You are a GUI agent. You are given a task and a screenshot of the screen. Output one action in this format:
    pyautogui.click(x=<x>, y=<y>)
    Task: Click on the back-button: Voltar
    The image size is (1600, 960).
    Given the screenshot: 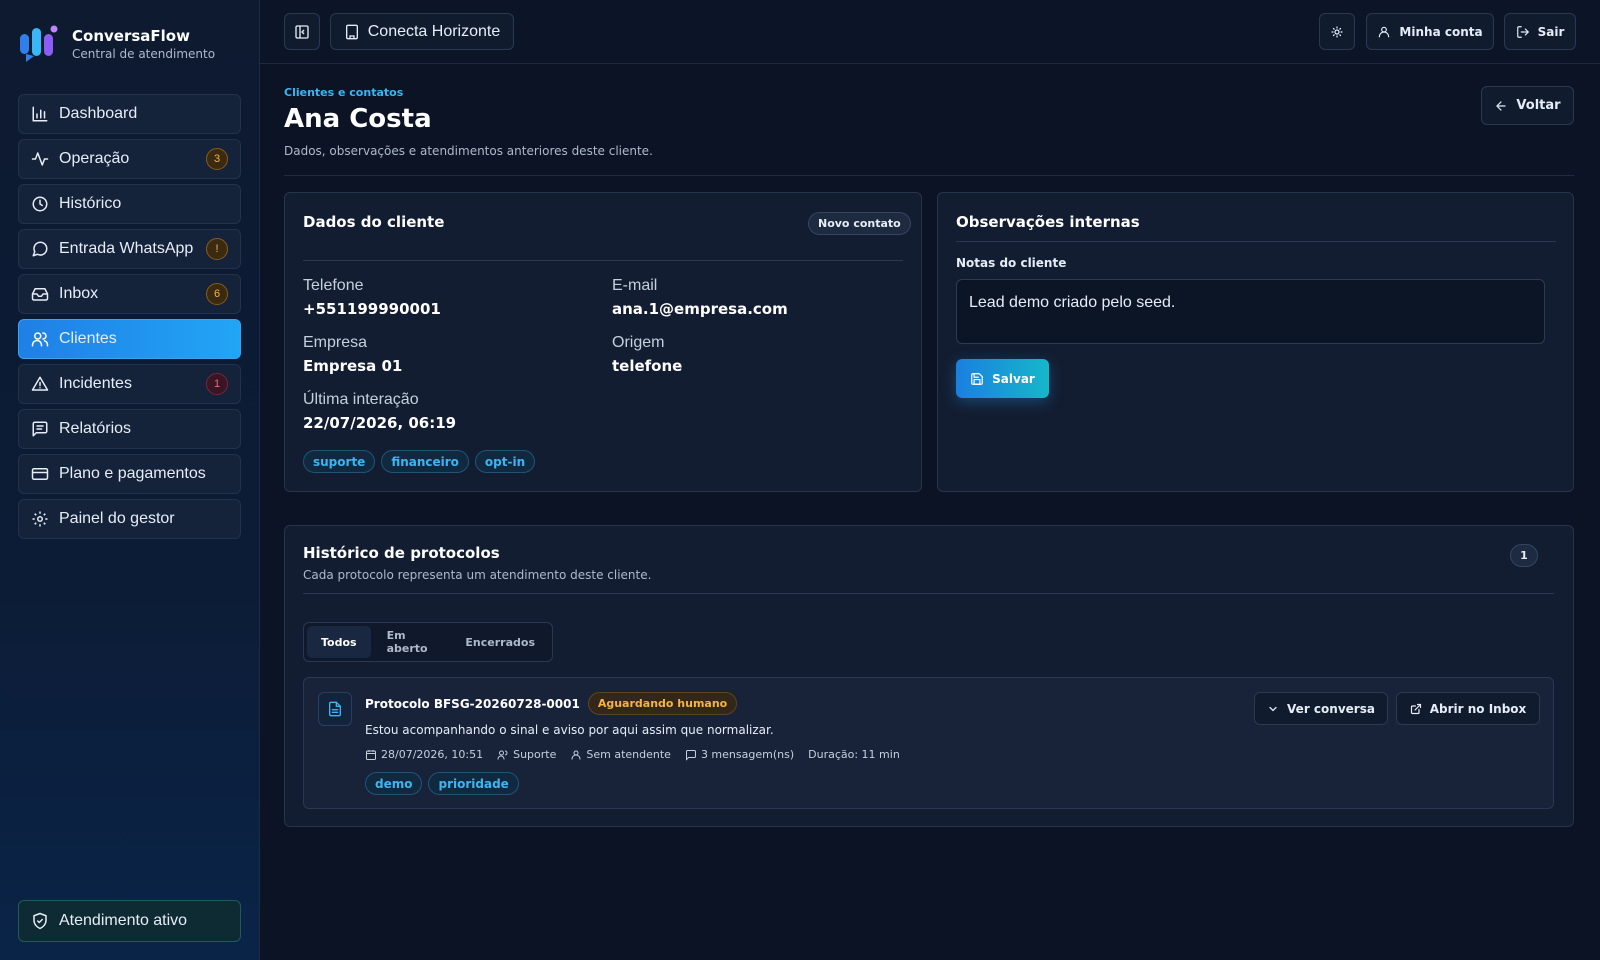 What is the action you would take?
    pyautogui.click(x=1527, y=105)
    